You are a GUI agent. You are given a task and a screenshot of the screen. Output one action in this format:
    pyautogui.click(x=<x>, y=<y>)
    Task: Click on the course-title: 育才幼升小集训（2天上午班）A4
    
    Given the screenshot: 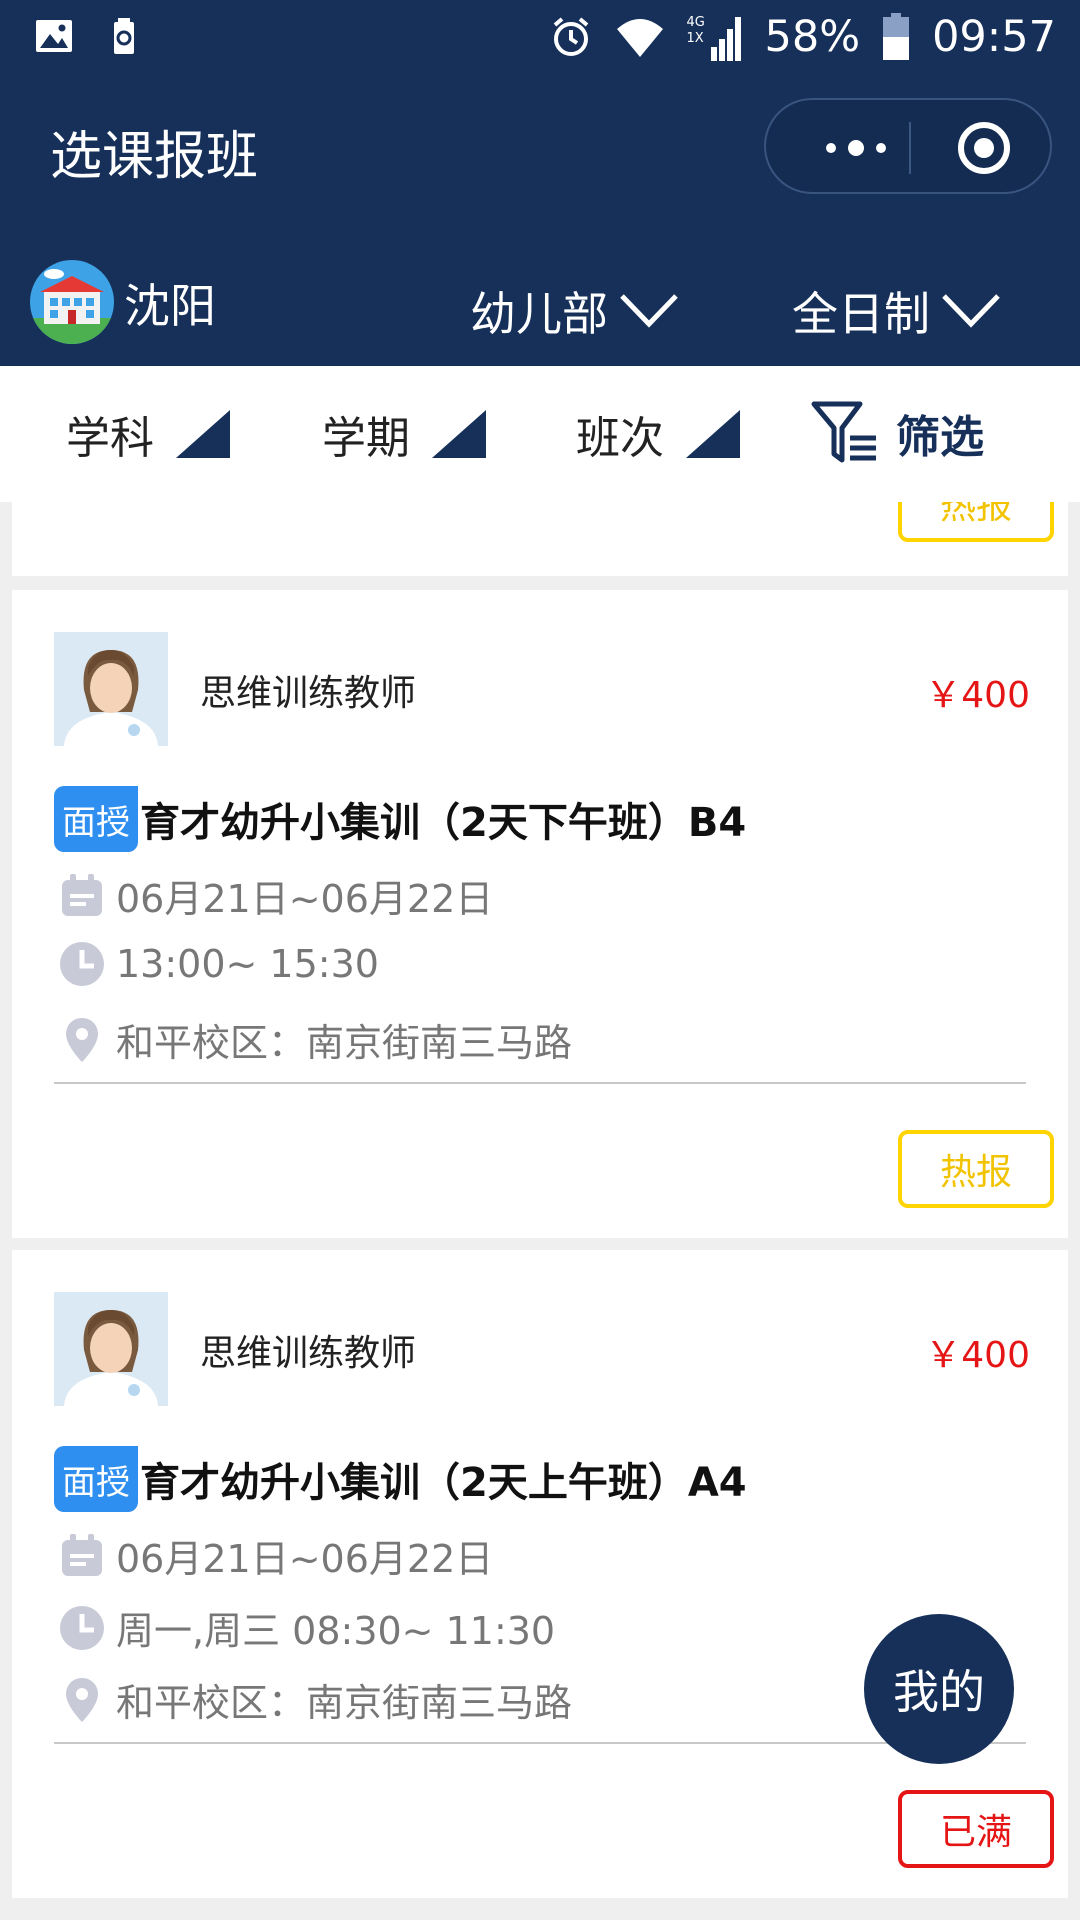 What is the action you would take?
    pyautogui.click(x=443, y=1479)
    